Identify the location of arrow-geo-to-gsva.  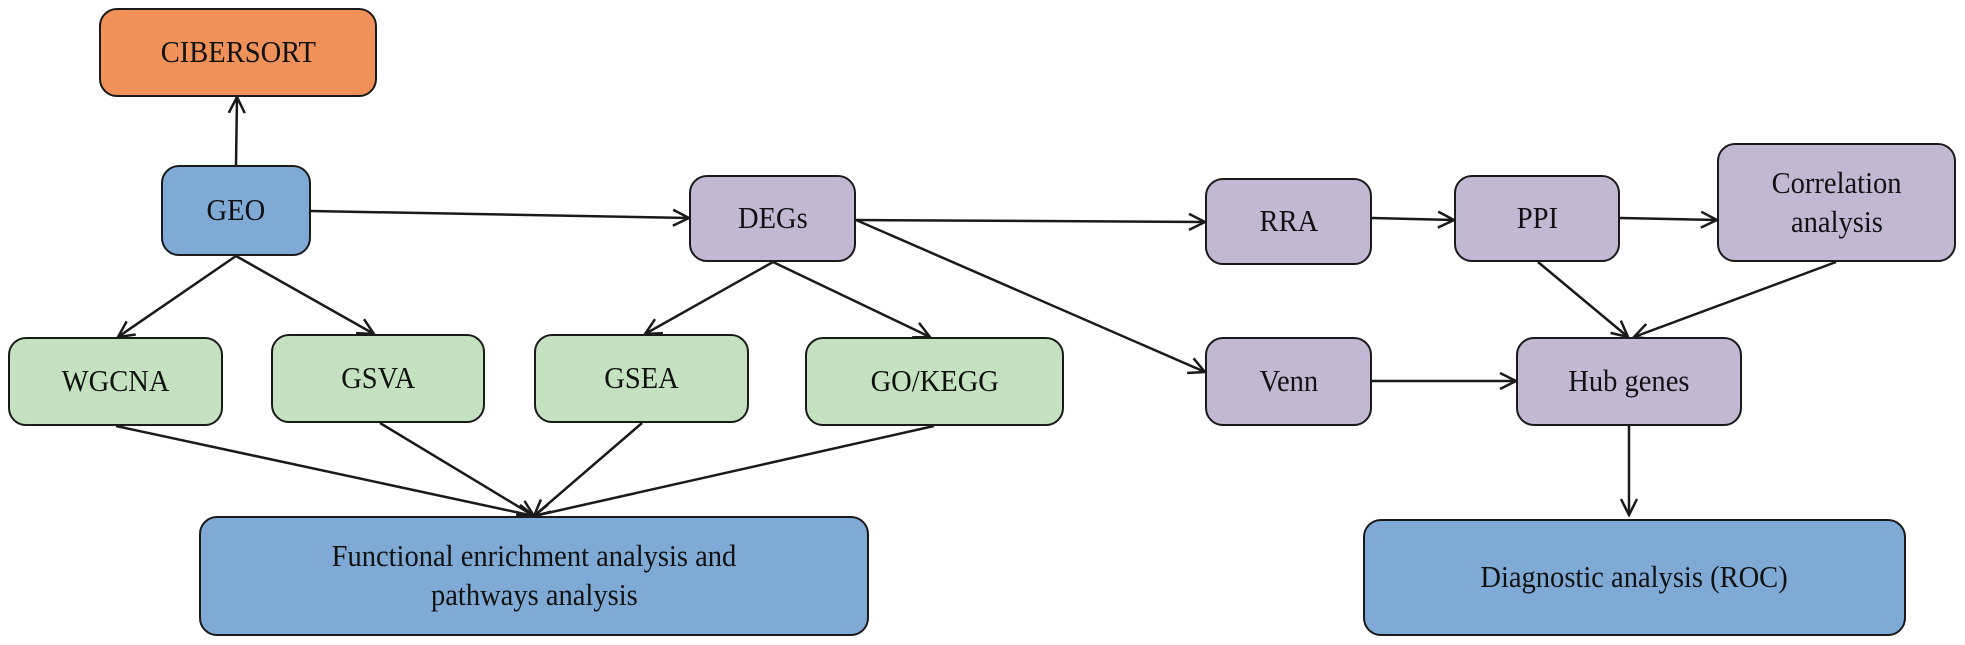
(304, 294).